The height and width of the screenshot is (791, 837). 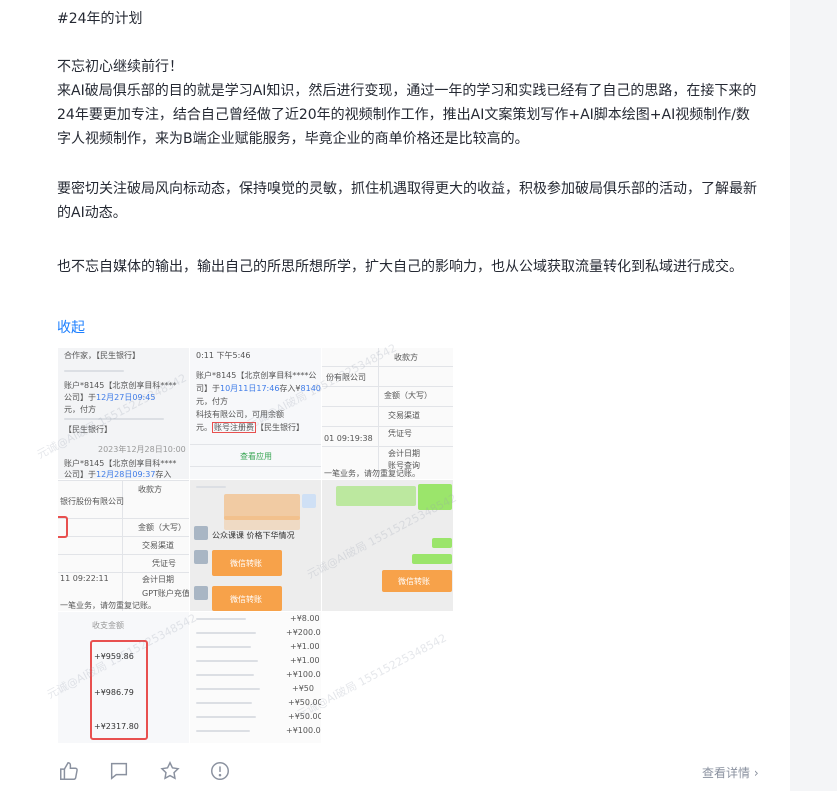 I want to click on receipt-label-5: GPT账户充值, so click(x=165, y=593).